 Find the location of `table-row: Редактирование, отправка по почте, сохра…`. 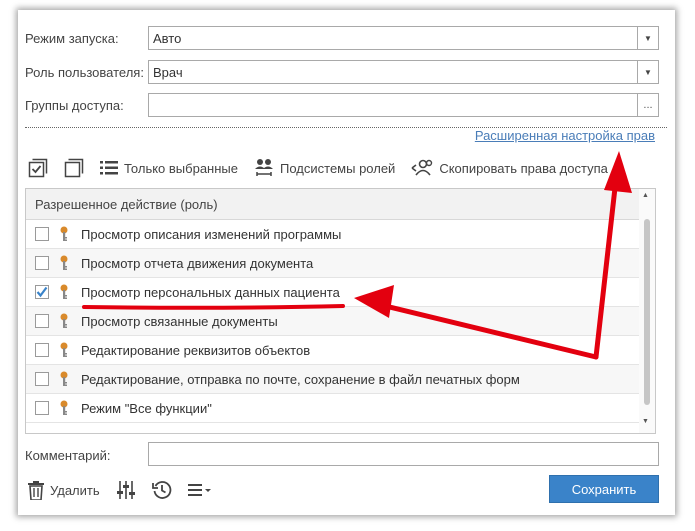

table-row: Редактирование, отправка по почте, сохра… is located at coordinates (340, 379).